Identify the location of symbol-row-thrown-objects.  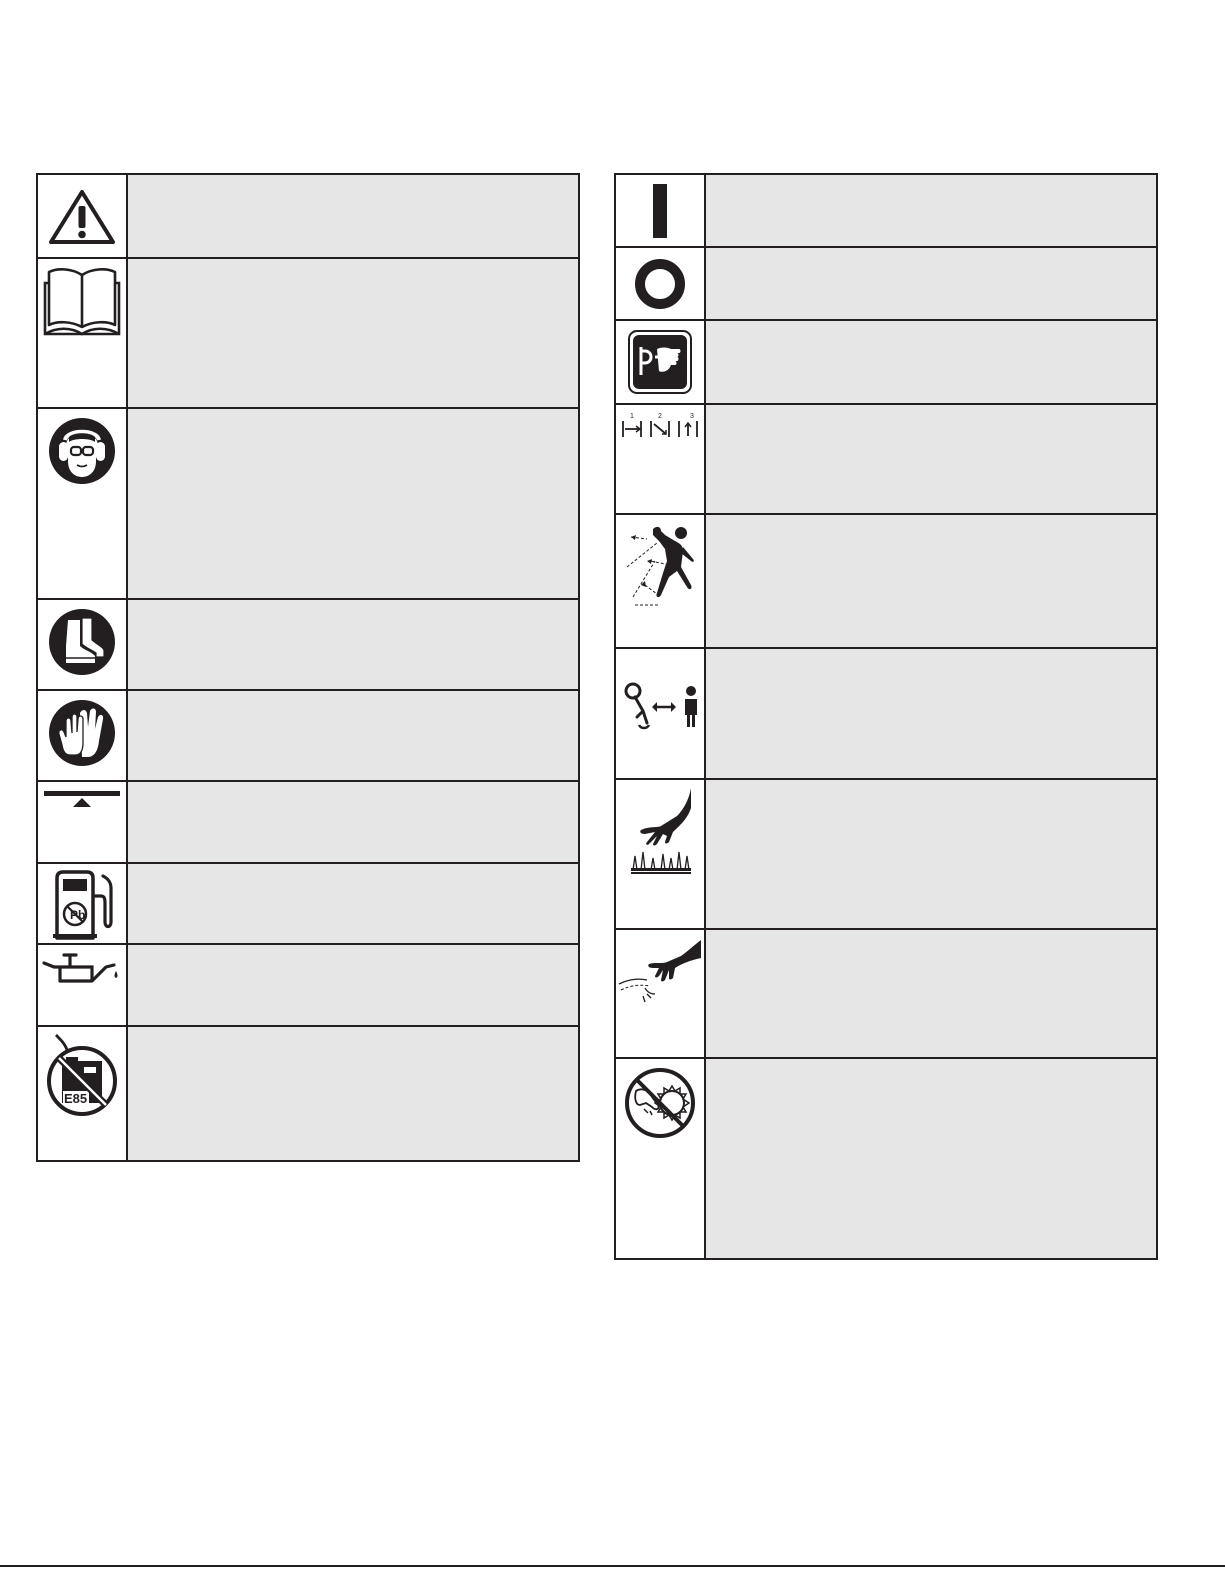
(886, 582).